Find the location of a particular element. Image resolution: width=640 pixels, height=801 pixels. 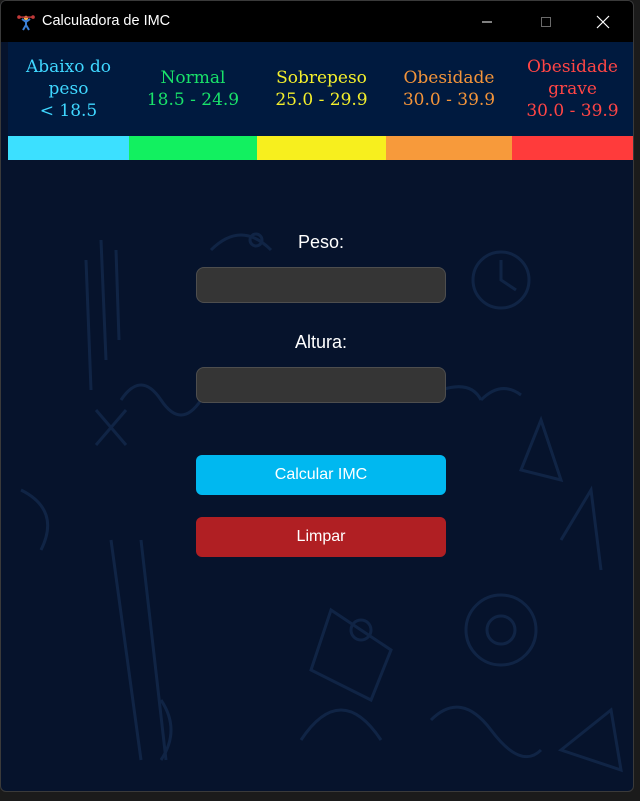

category-range: 25.0 - 29.9 is located at coordinates (321, 100).